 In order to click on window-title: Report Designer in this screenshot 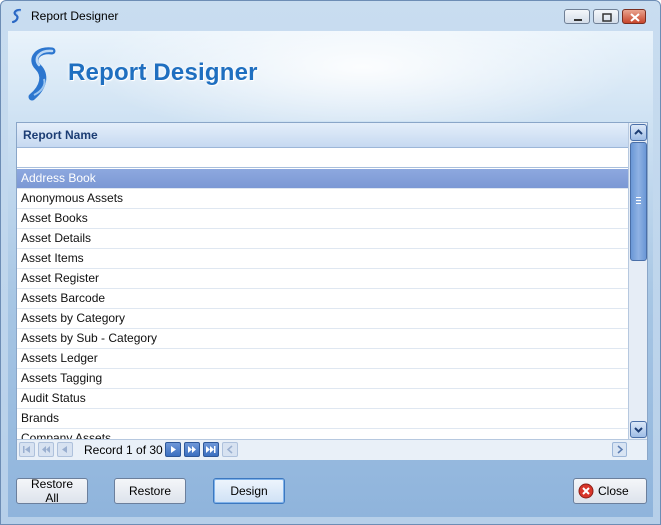, I will do `click(75, 16)`.